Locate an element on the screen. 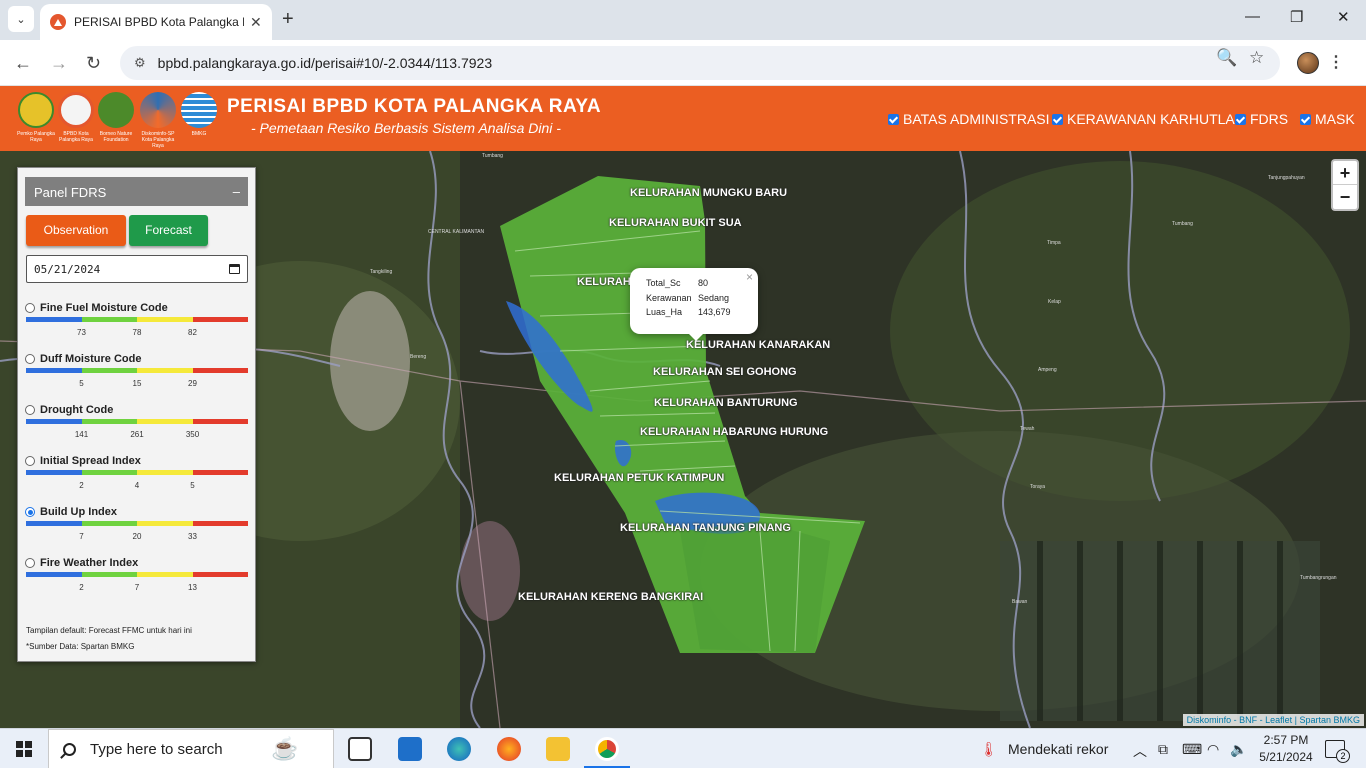  start-button is located at coordinates (24, 749).